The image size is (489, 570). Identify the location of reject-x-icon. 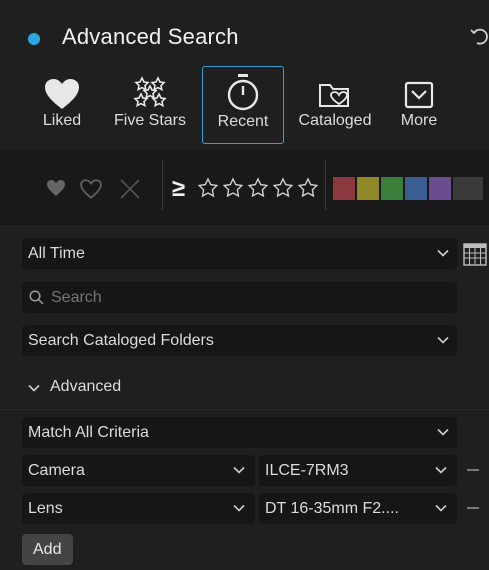
(130, 189).